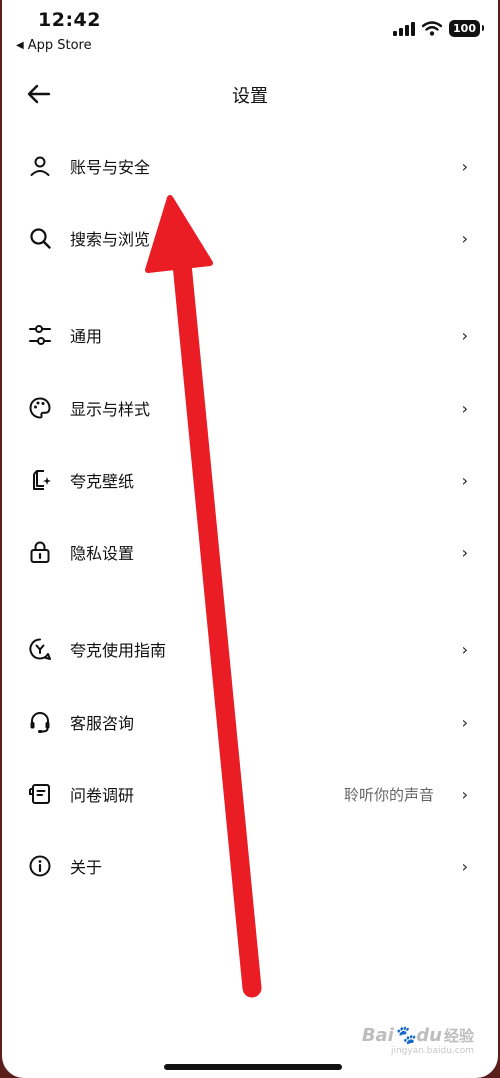 The height and width of the screenshot is (1078, 500). What do you see at coordinates (40, 408) in the screenshot?
I see `palette-icon` at bounding box center [40, 408].